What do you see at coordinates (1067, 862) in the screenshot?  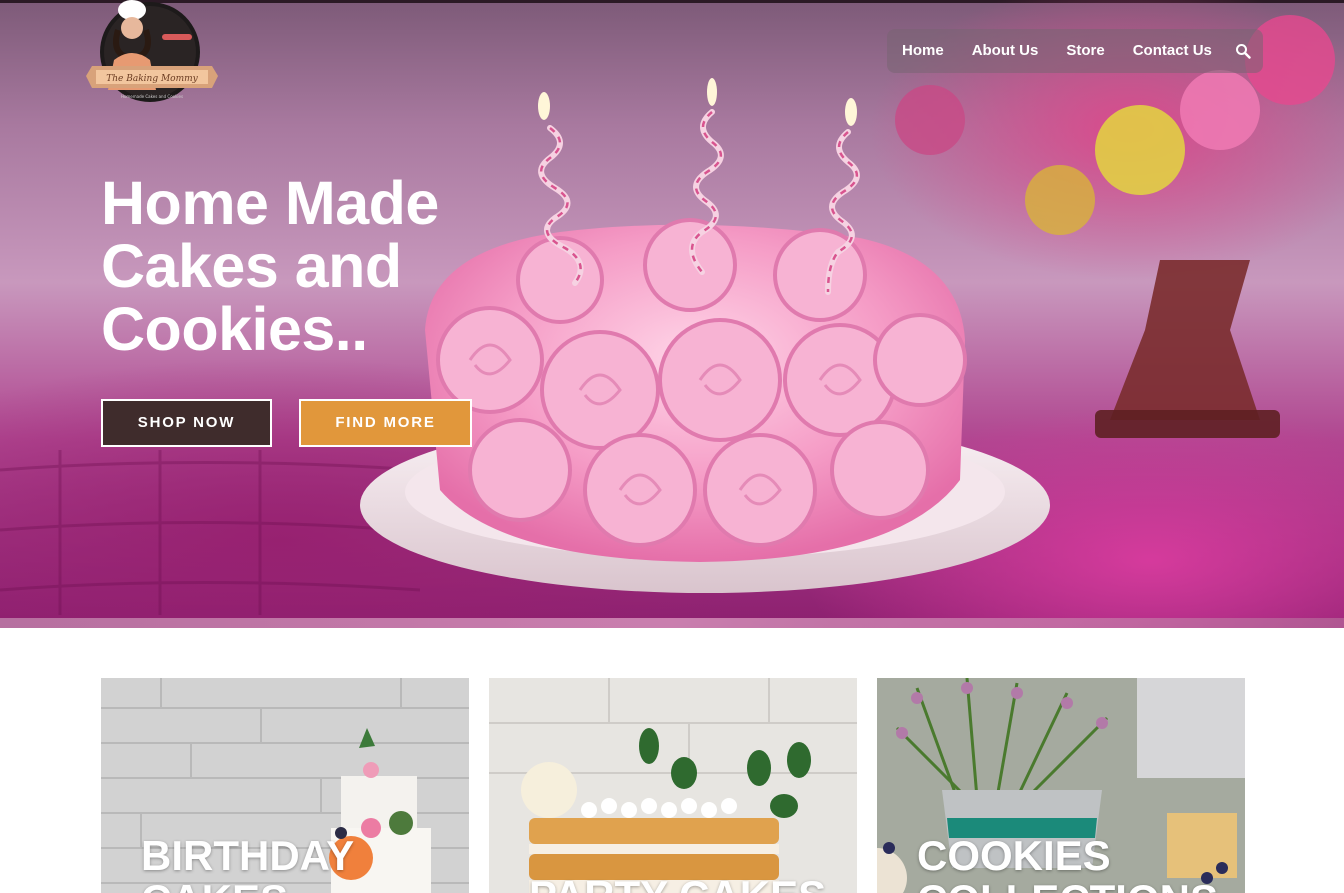 I see `category-title: COOKIES COLLECTIONS` at bounding box center [1067, 862].